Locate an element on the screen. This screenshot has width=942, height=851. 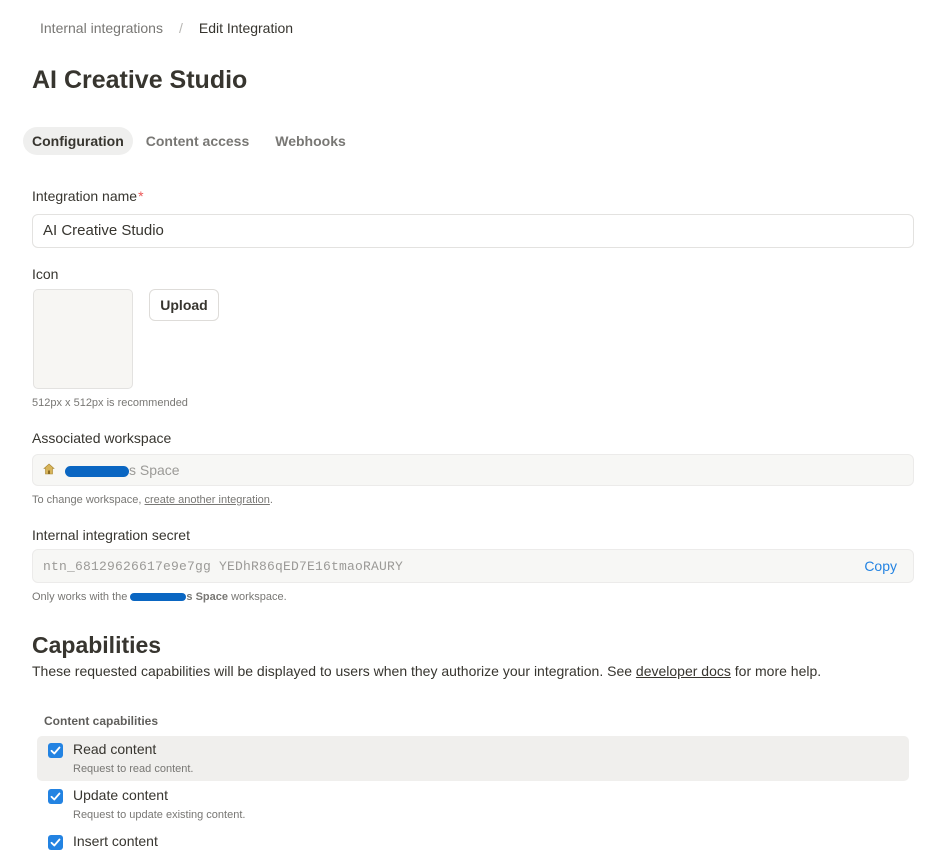
workspace-hint-text: To change workspace, is located at coordinates (88, 500).